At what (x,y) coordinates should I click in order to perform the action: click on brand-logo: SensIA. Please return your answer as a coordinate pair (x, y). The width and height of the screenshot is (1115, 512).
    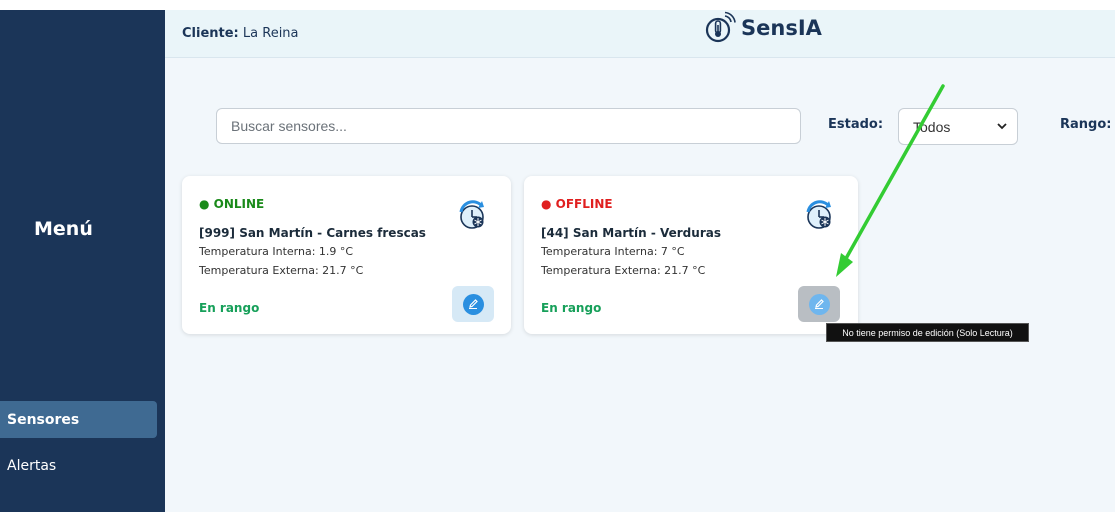
    Looking at the image, I should click on (762, 28).